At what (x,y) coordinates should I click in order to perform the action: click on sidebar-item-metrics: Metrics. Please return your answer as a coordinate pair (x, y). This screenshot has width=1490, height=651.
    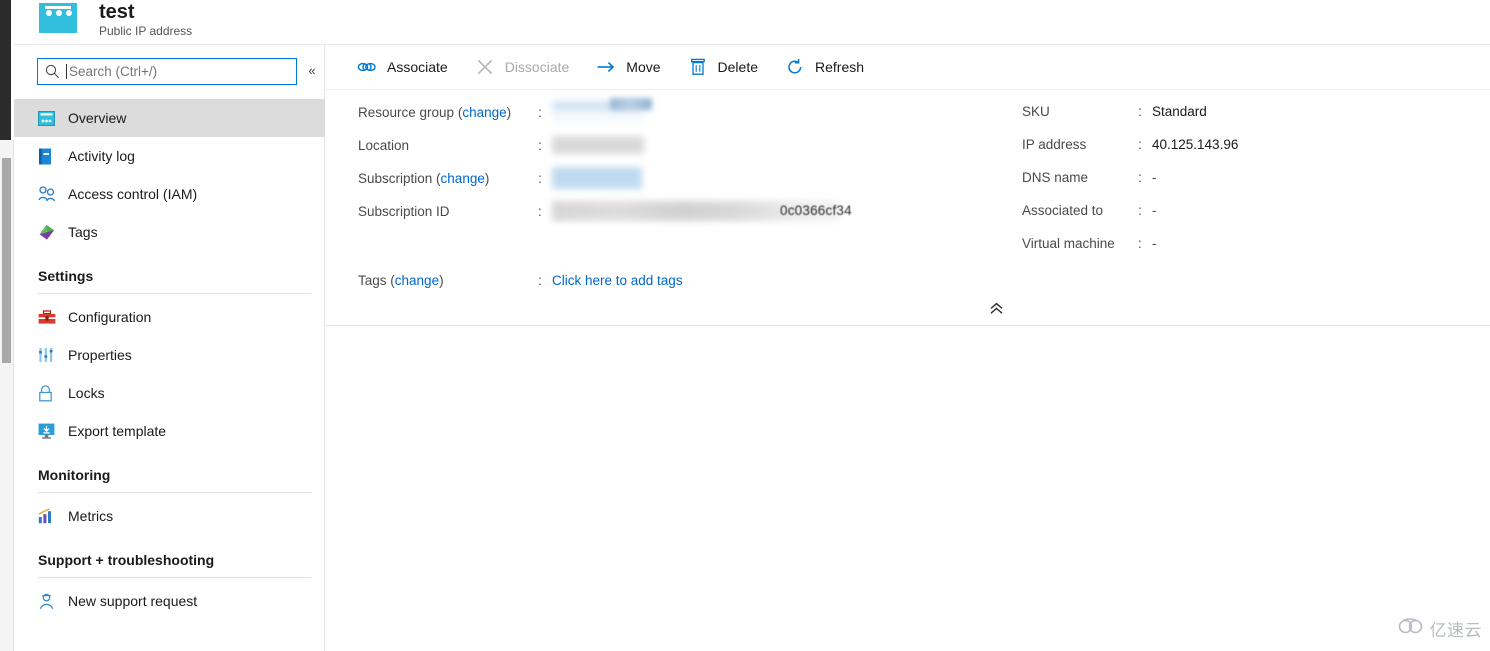
    Looking at the image, I should click on (169, 516).